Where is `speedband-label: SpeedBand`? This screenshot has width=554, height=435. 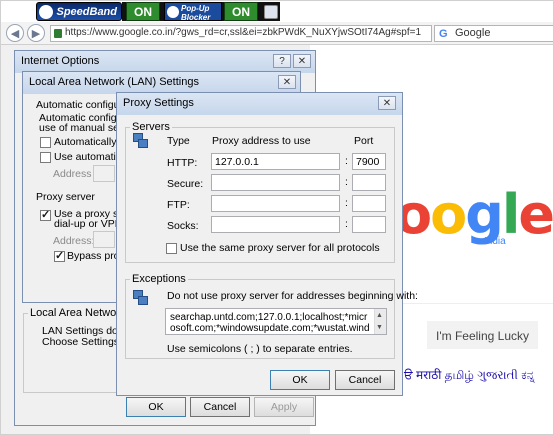 speedband-label: SpeedBand is located at coordinates (86, 12).